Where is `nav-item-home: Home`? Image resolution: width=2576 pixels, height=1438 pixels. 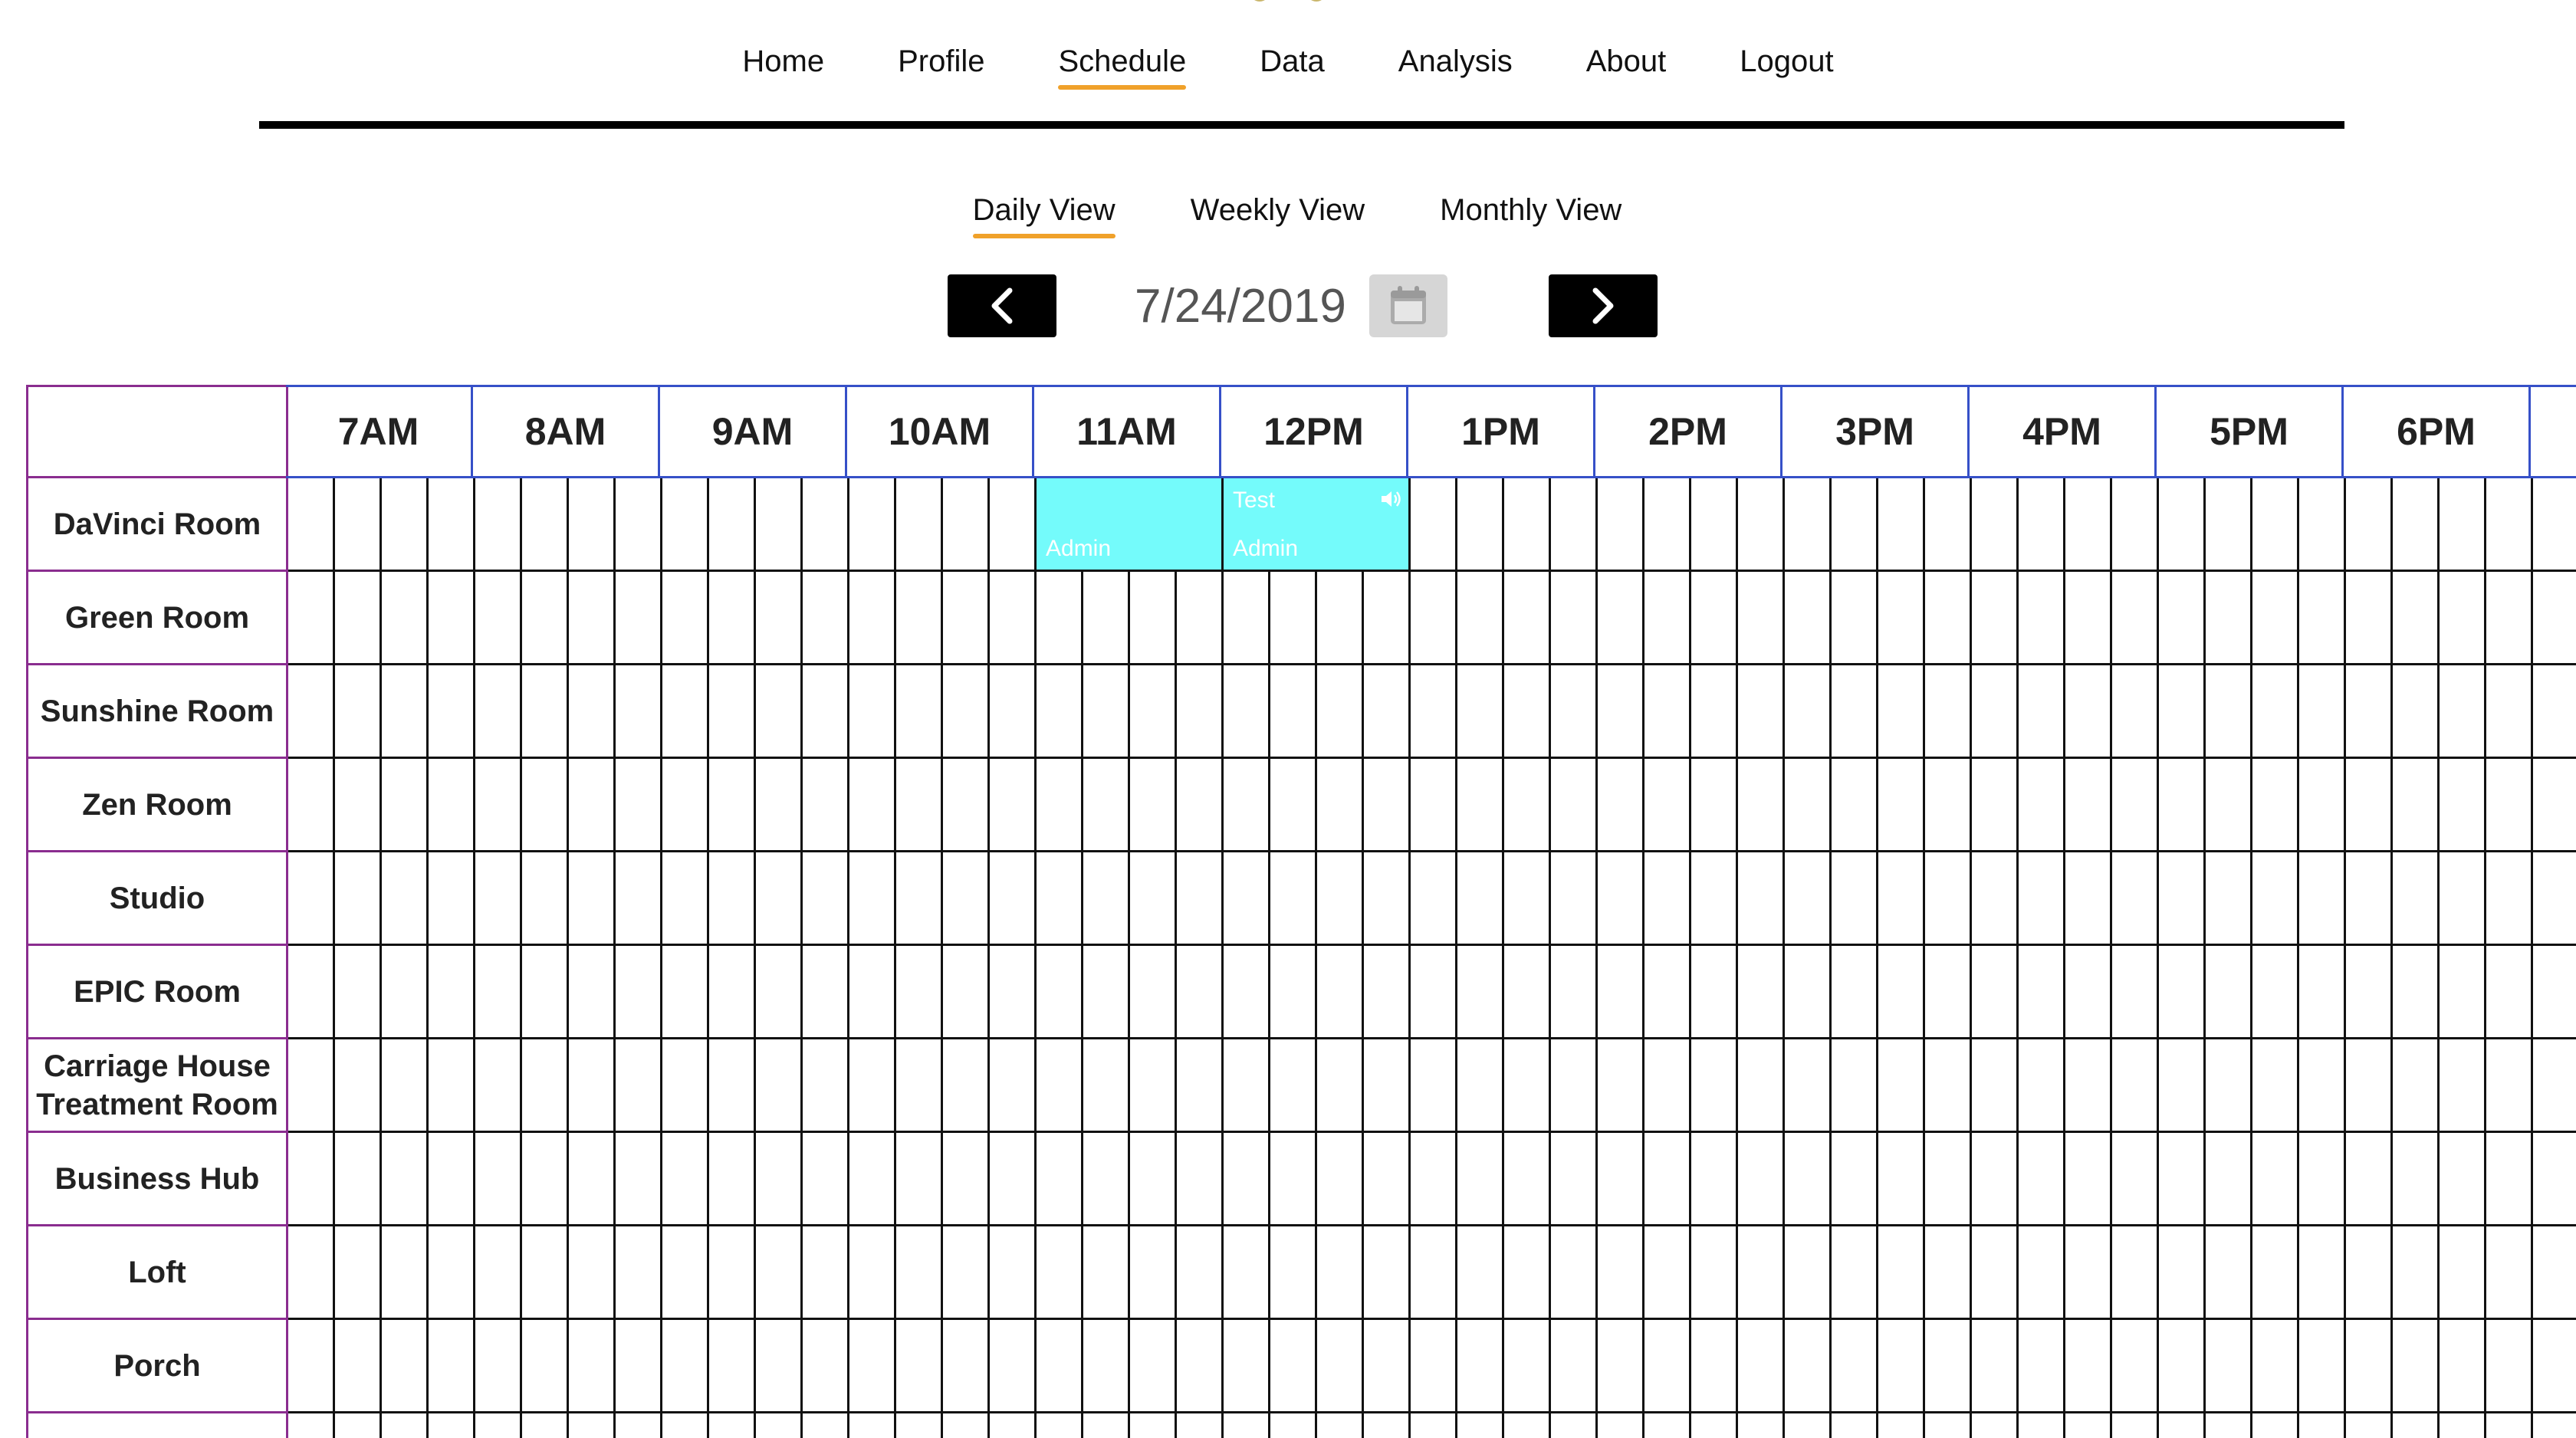
nav-item-home: Home is located at coordinates (783, 65).